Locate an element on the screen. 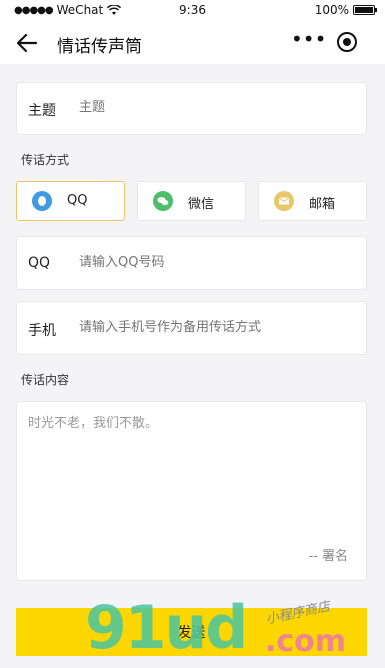 Image resolution: width=385 pixels, height=668 pixels. close-capsule-icon is located at coordinates (347, 42).